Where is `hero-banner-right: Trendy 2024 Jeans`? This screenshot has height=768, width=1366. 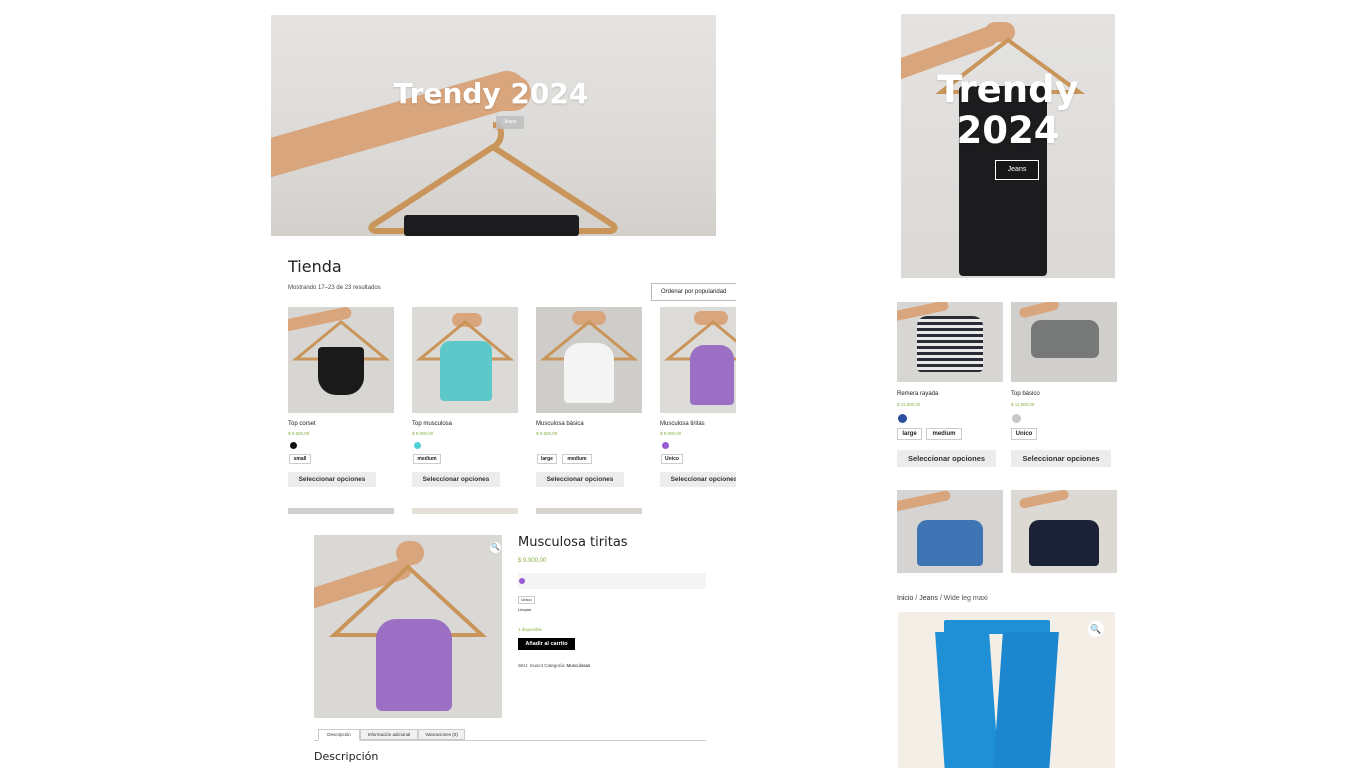
hero-banner-right: Trendy 2024 Jeans is located at coordinates (1008, 146).